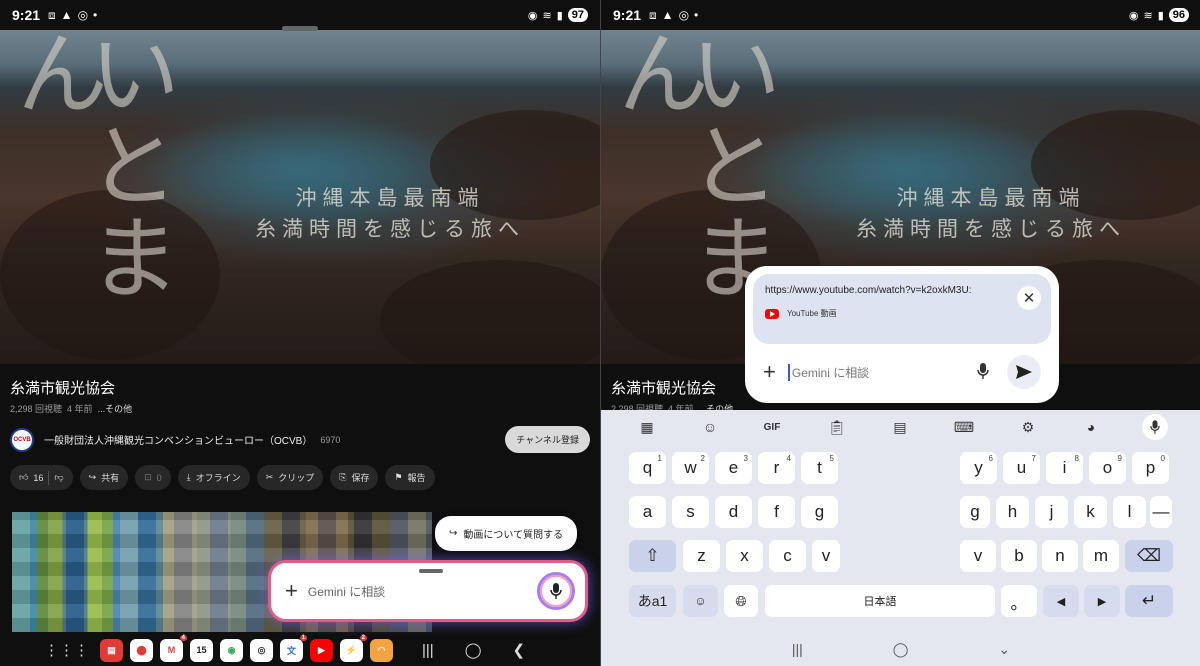  What do you see at coordinates (1149, 556) in the screenshot?
I see `backspace-key: ⌫` at bounding box center [1149, 556].